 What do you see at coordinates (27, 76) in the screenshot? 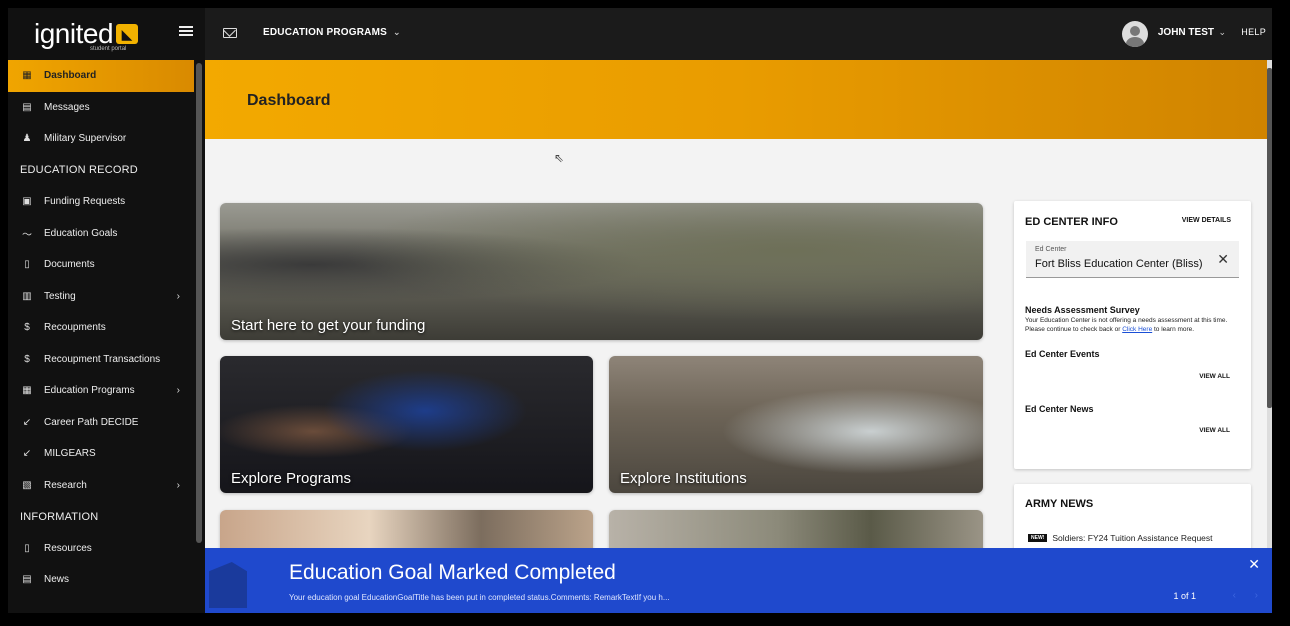
I see `grid-icon: ▦` at bounding box center [27, 76].